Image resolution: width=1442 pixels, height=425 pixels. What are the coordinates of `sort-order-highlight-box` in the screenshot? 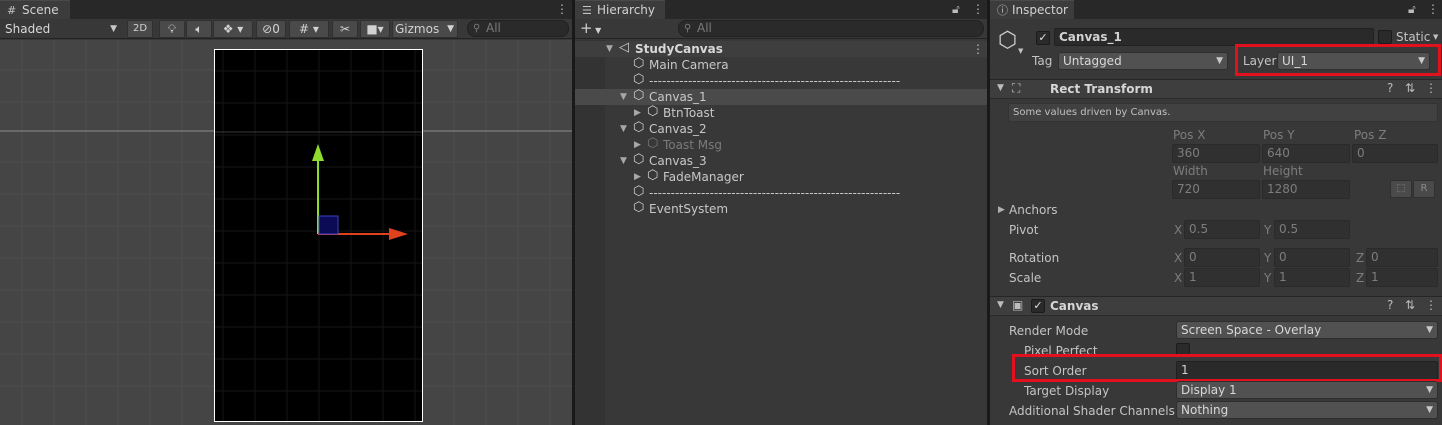 It's located at (1227, 368).